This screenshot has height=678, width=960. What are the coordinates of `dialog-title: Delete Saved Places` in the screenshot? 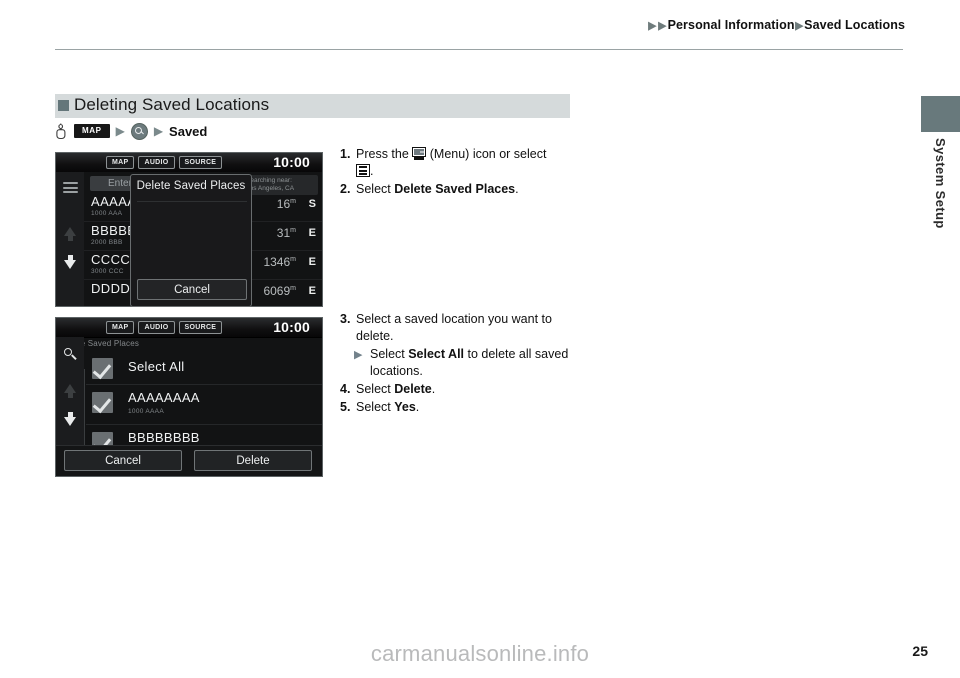 It's located at (191, 186).